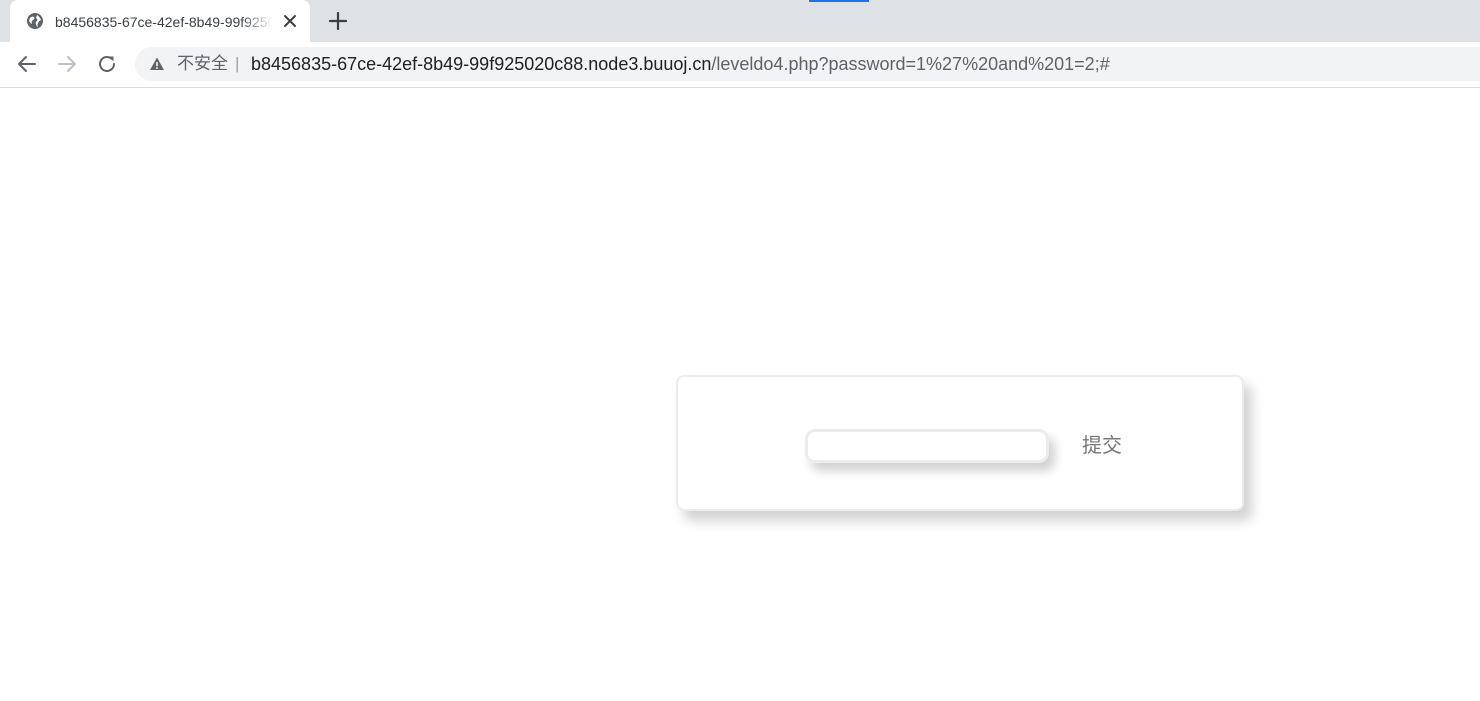 The height and width of the screenshot is (701, 1480). I want to click on password-input, so click(927, 446).